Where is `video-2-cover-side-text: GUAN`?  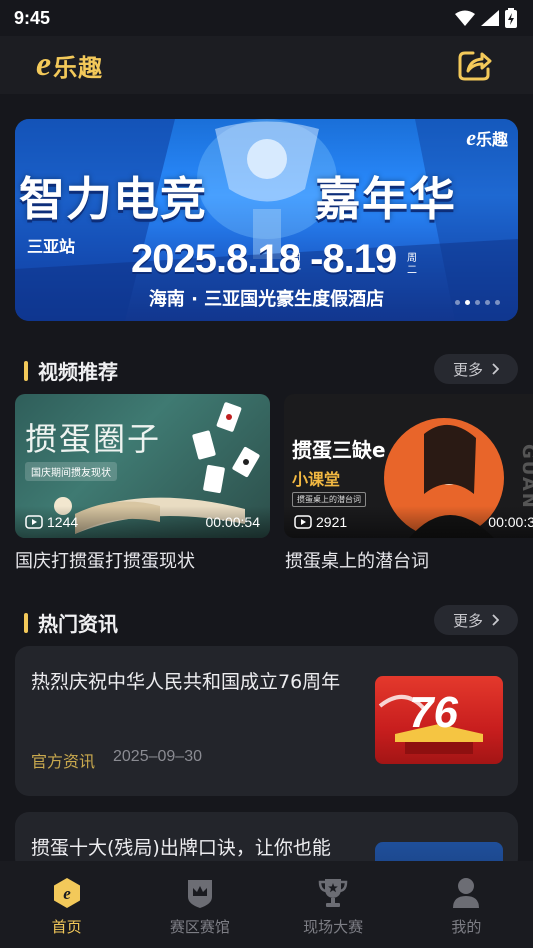 video-2-cover-side-text: GUAN is located at coordinates (525, 477).